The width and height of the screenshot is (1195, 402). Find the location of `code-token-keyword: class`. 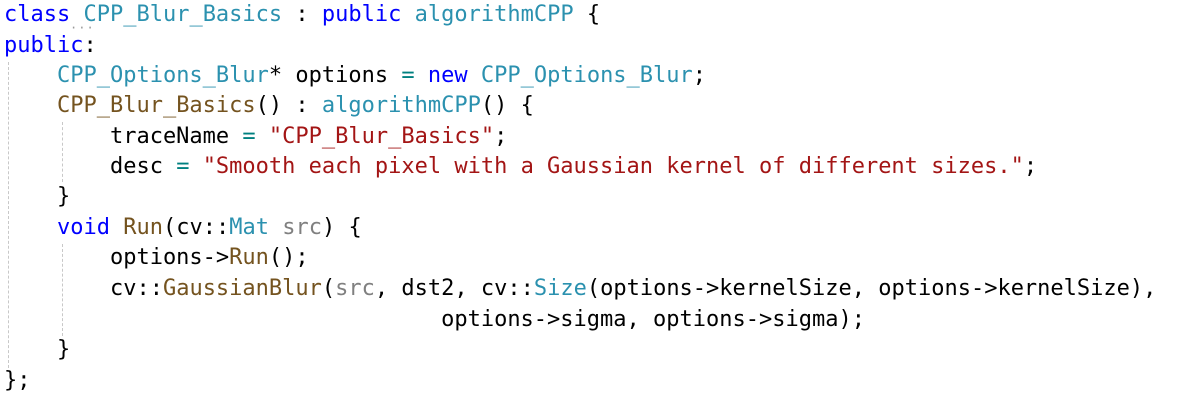

code-token-keyword: class is located at coordinates (37, 14).